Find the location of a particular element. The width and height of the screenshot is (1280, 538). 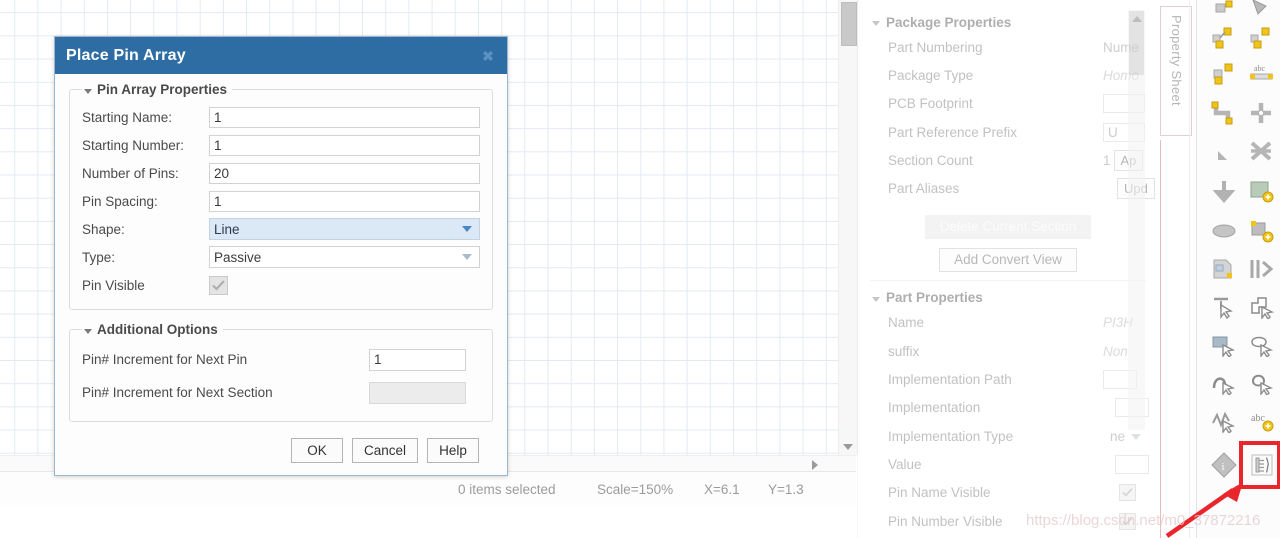

property-value is located at coordinates (1132, 464).